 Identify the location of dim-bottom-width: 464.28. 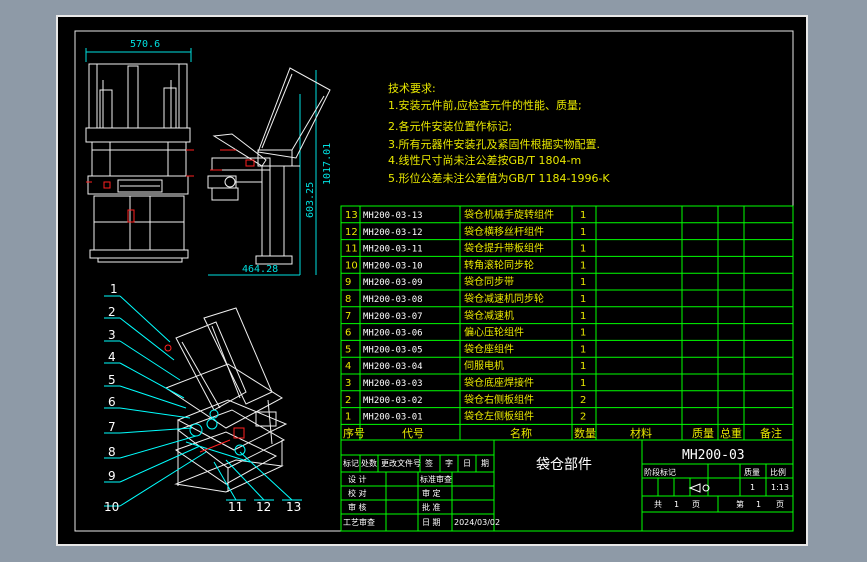
(260, 269).